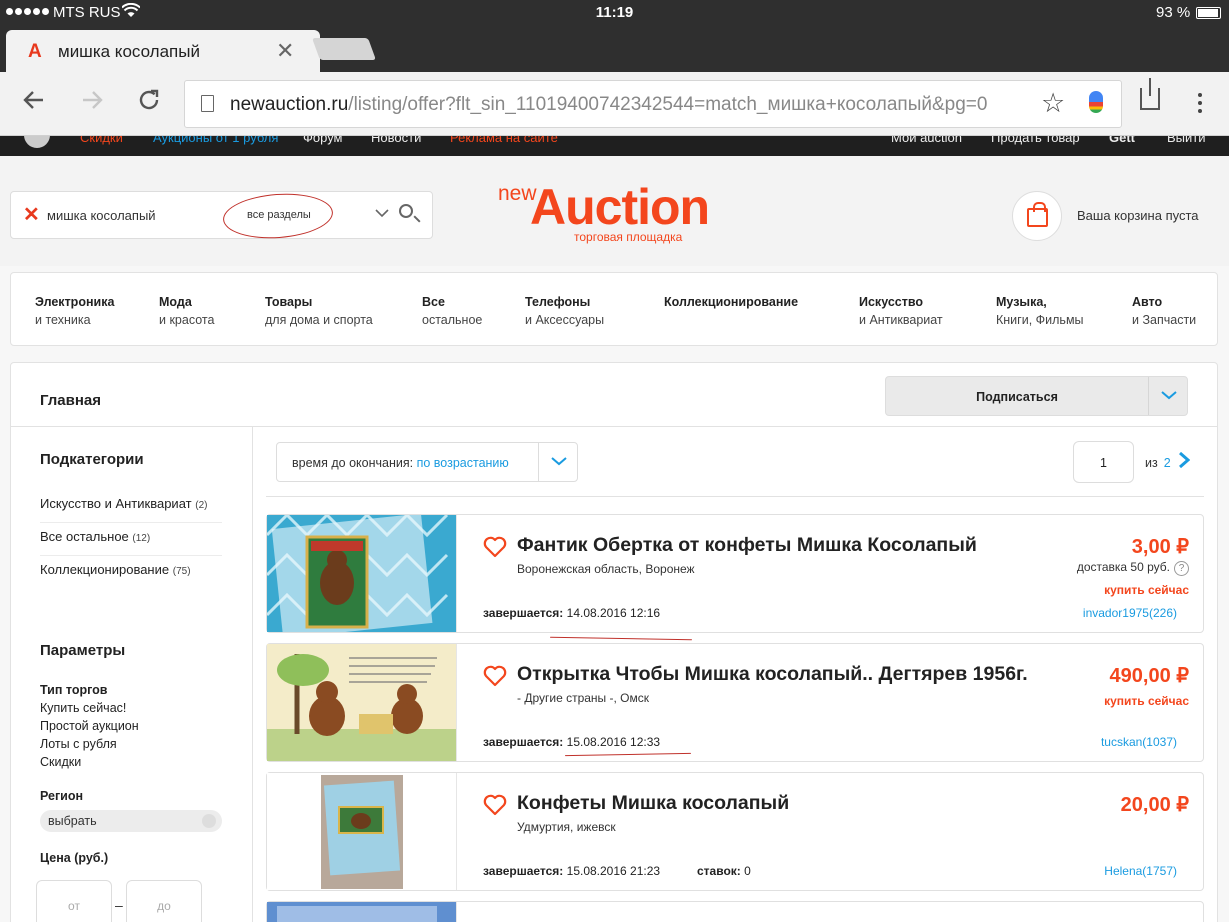 The height and width of the screenshot is (922, 1229). I want to click on page-number-input: 1, so click(1103, 462).